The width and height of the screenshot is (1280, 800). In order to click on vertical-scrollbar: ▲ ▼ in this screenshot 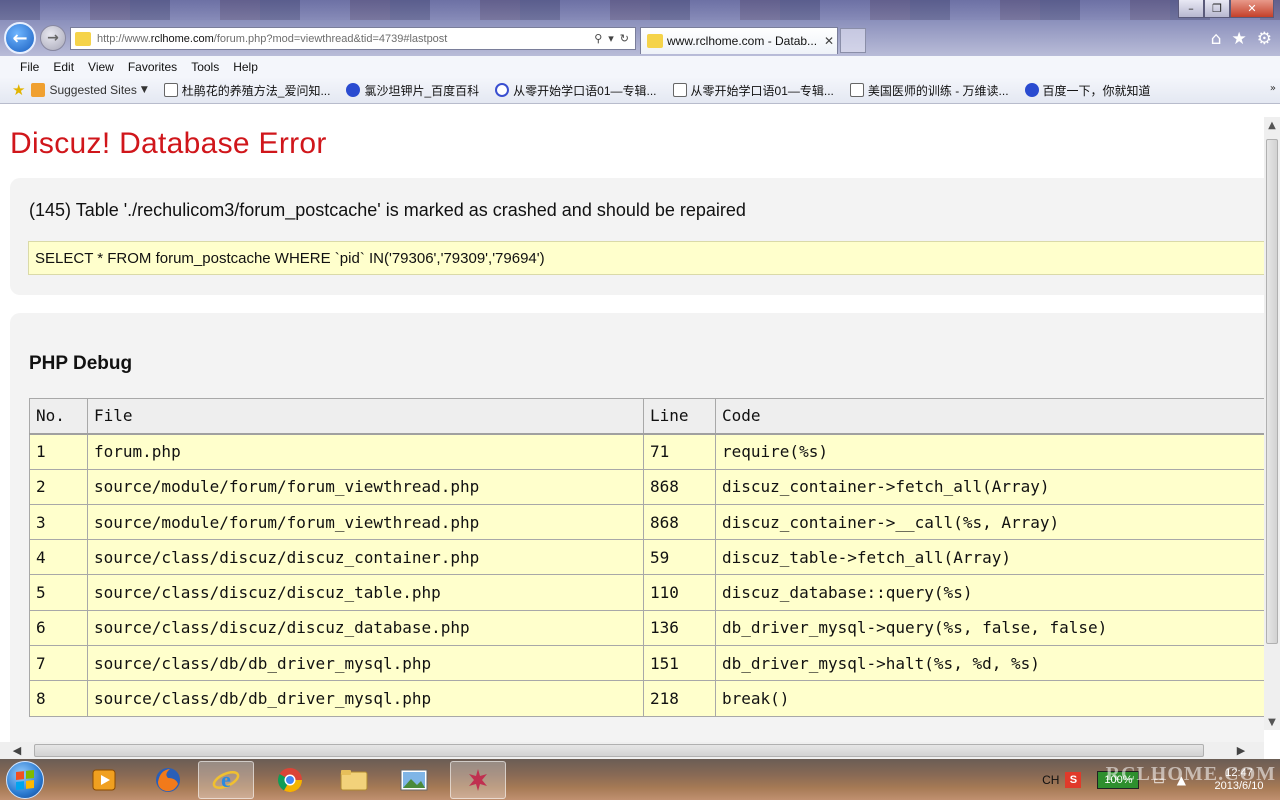, I will do `click(1272, 423)`.